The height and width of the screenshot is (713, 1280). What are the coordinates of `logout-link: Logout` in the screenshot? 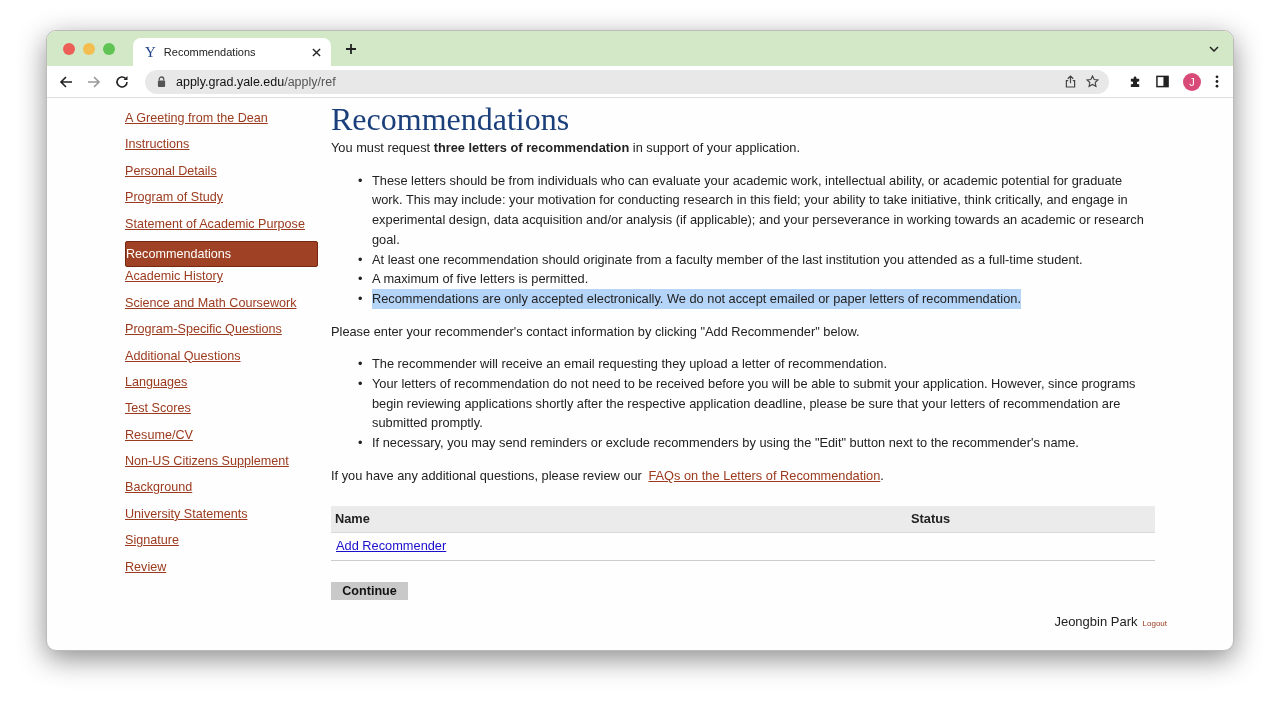 It's located at (1154, 624).